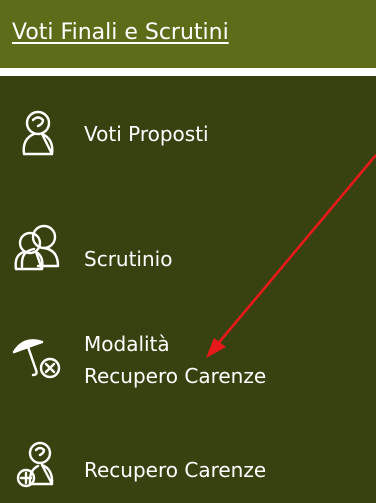 This screenshot has height=503, width=376. What do you see at coordinates (128, 259) in the screenshot?
I see `menu-item-label: Scrutinio` at bounding box center [128, 259].